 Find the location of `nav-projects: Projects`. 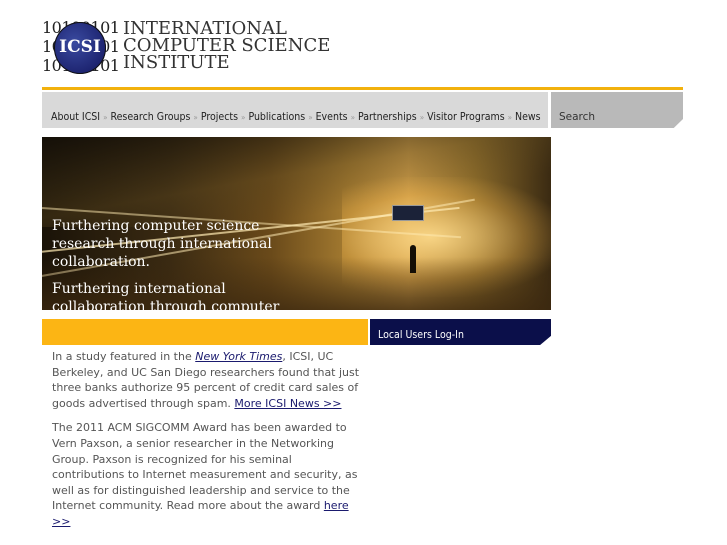

nav-projects: Projects is located at coordinates (219, 117).